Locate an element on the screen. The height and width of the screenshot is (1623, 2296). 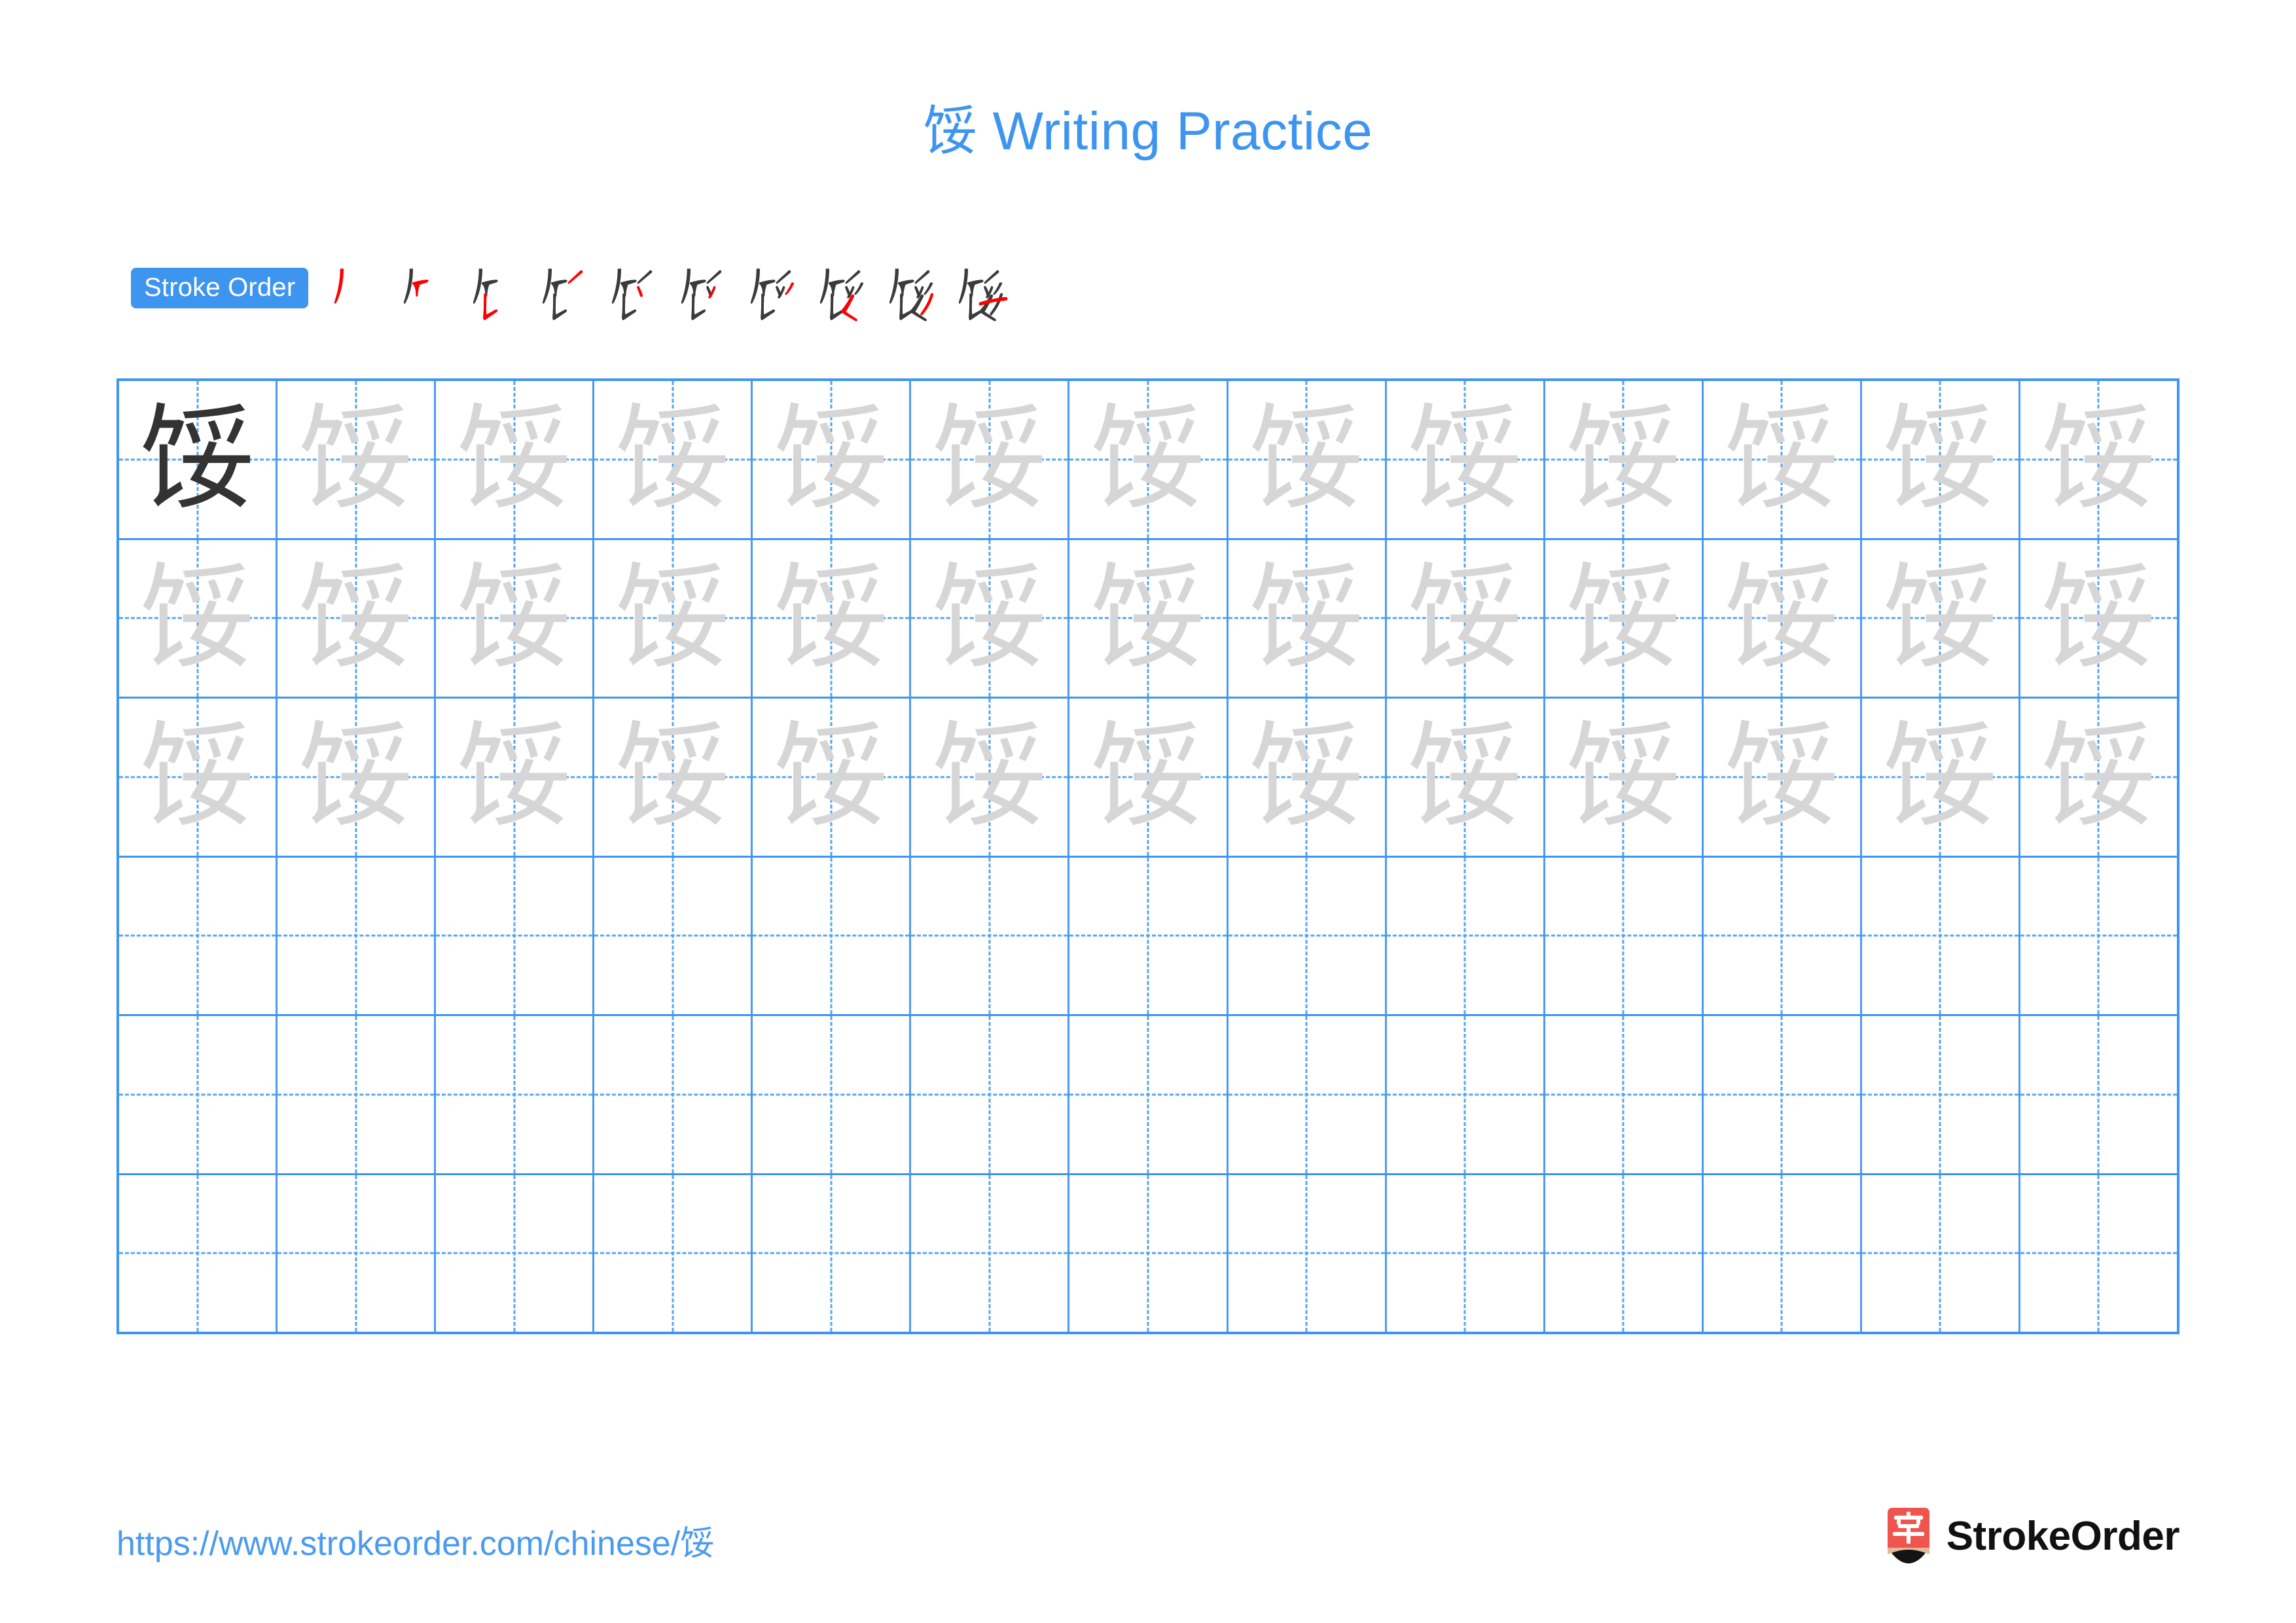
brand-name: StrokeOrder is located at coordinates (2063, 1536).